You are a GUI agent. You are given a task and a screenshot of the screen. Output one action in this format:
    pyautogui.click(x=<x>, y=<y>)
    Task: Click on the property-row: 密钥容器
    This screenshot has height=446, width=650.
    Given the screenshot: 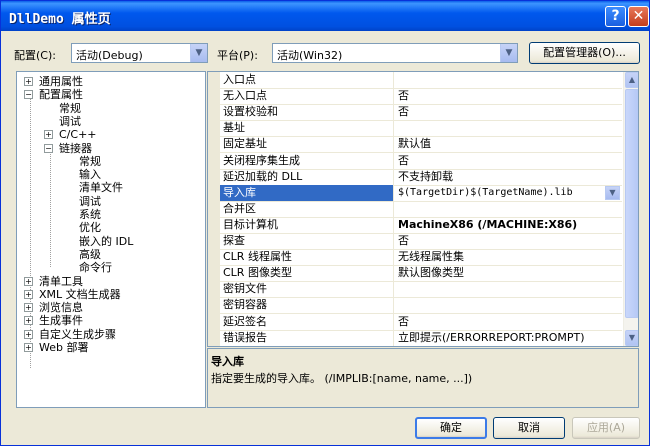 What is the action you would take?
    pyautogui.click(x=421, y=306)
    